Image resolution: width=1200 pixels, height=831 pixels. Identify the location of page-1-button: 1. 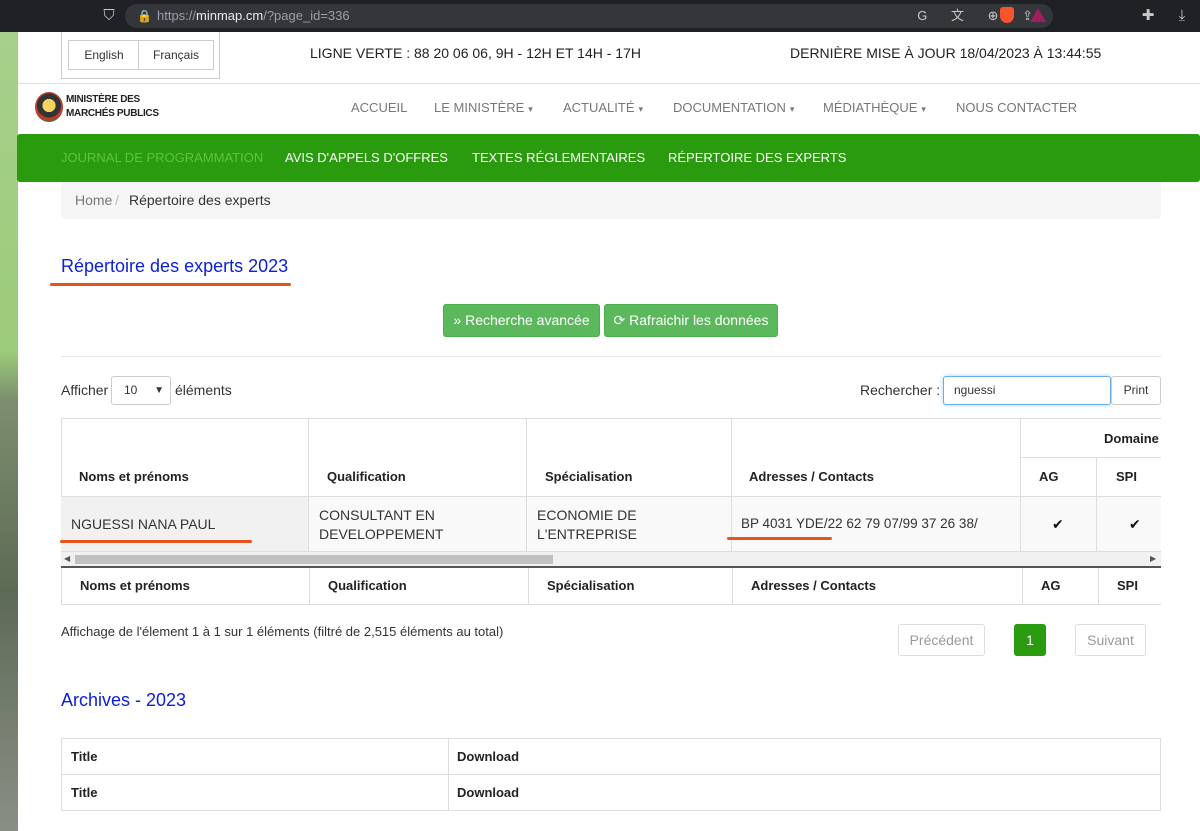
(1030, 640).